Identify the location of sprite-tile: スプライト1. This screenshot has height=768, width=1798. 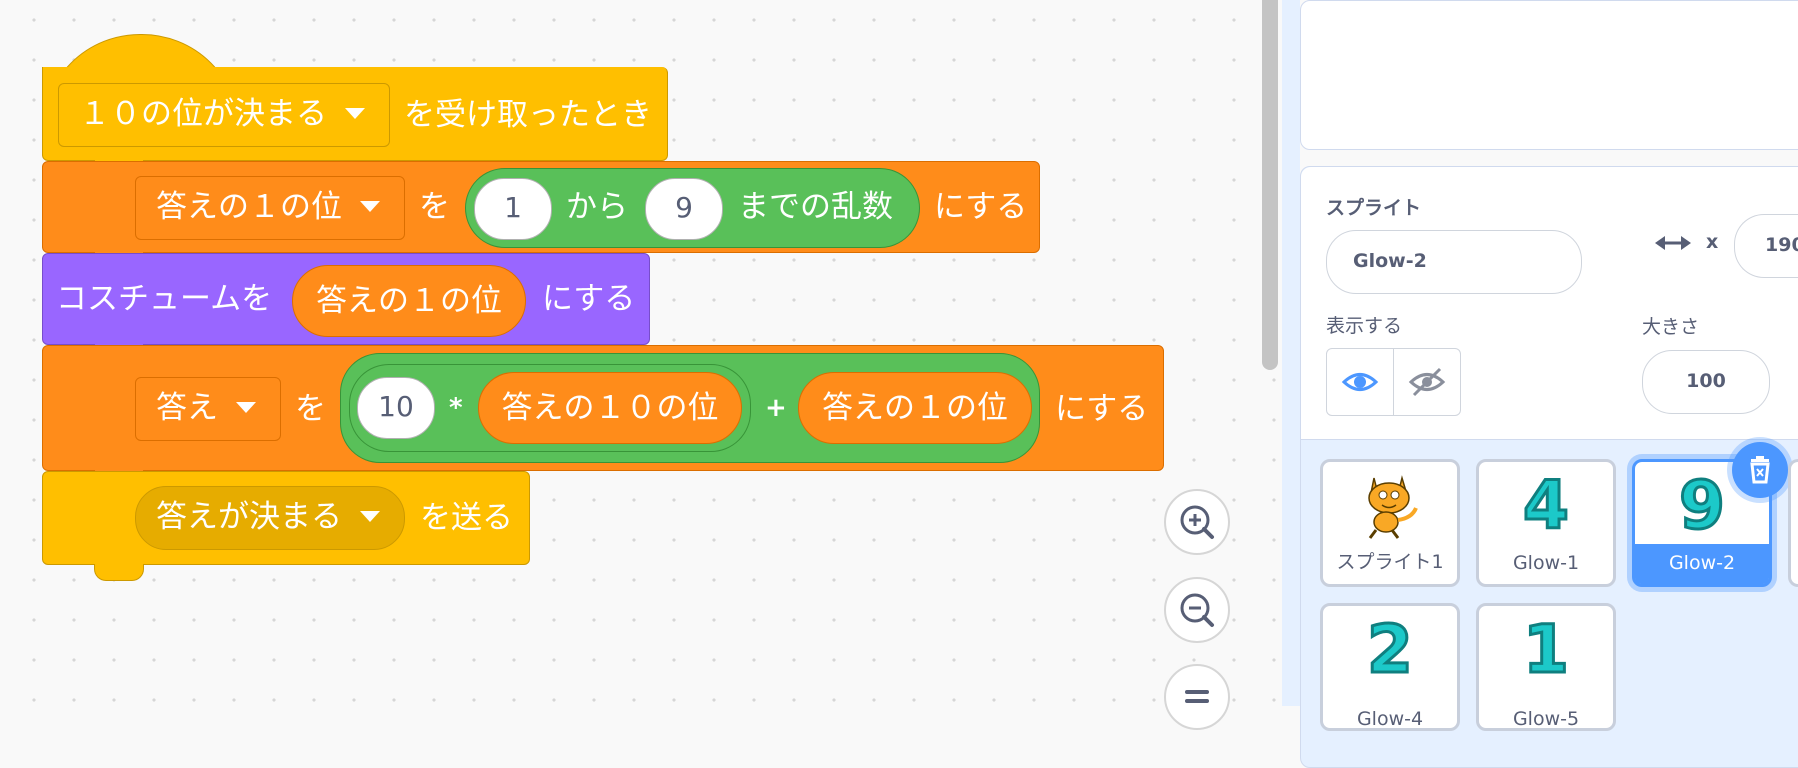
(1390, 523).